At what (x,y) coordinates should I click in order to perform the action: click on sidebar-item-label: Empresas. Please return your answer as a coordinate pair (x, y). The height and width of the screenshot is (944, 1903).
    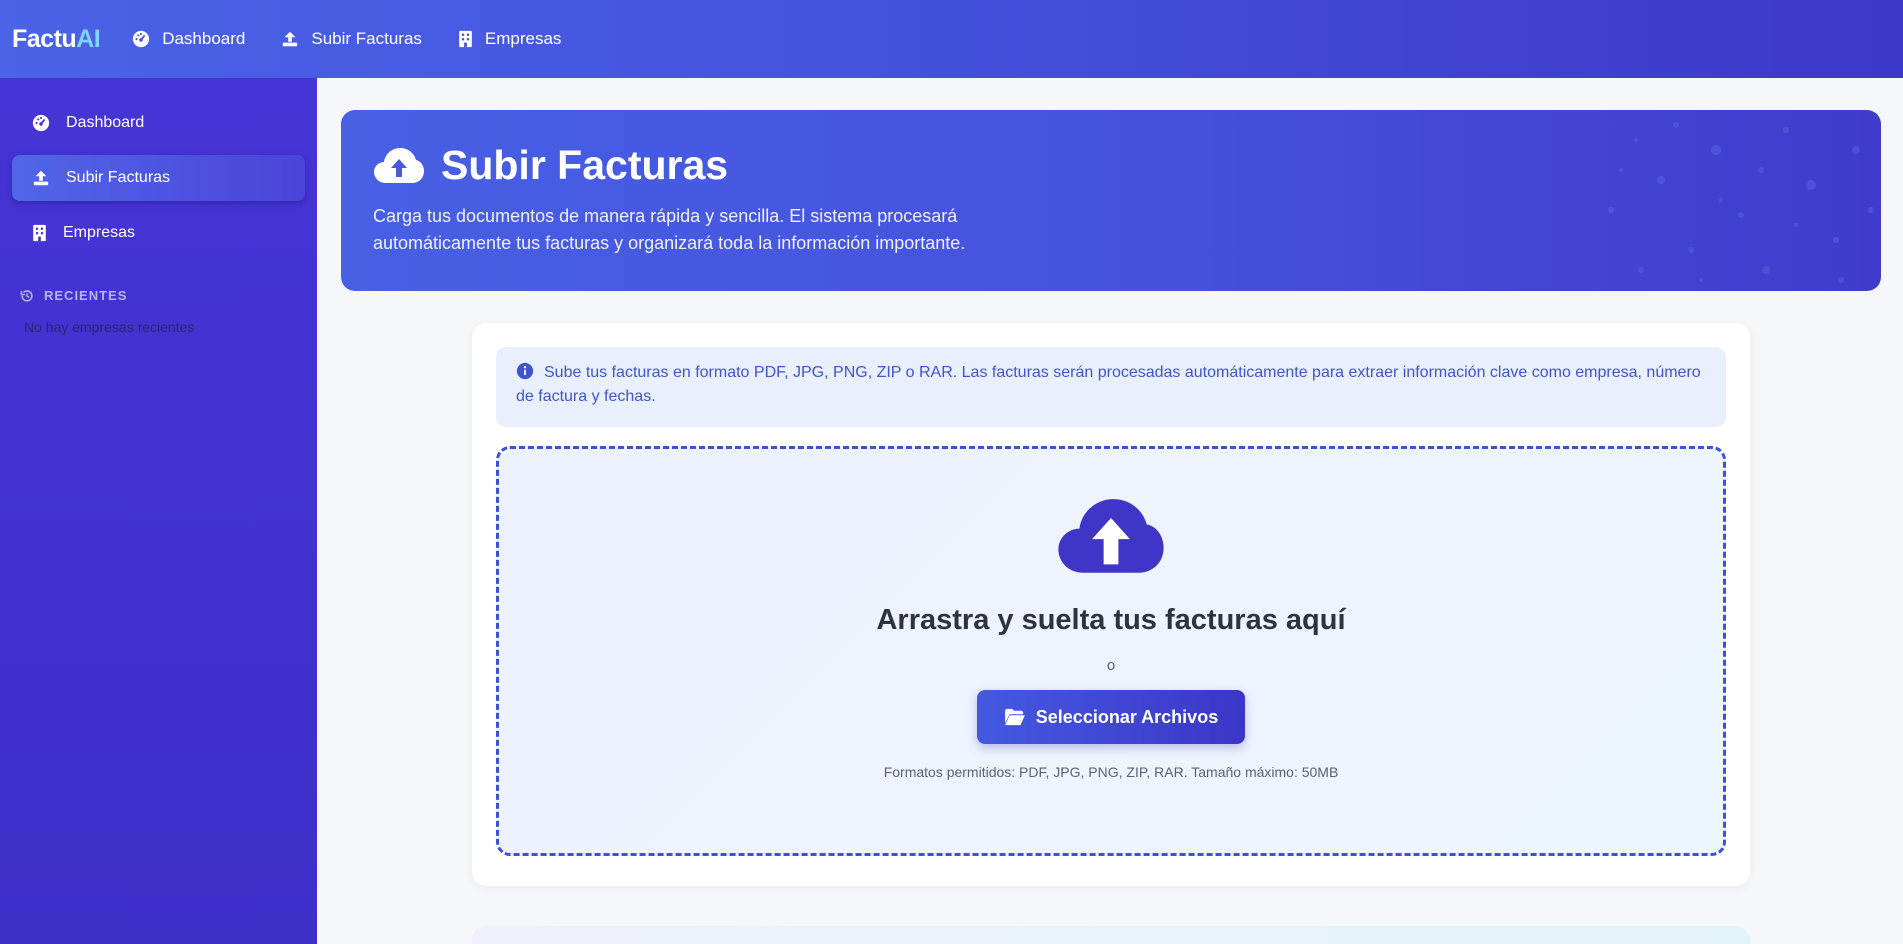
    Looking at the image, I should click on (99, 232).